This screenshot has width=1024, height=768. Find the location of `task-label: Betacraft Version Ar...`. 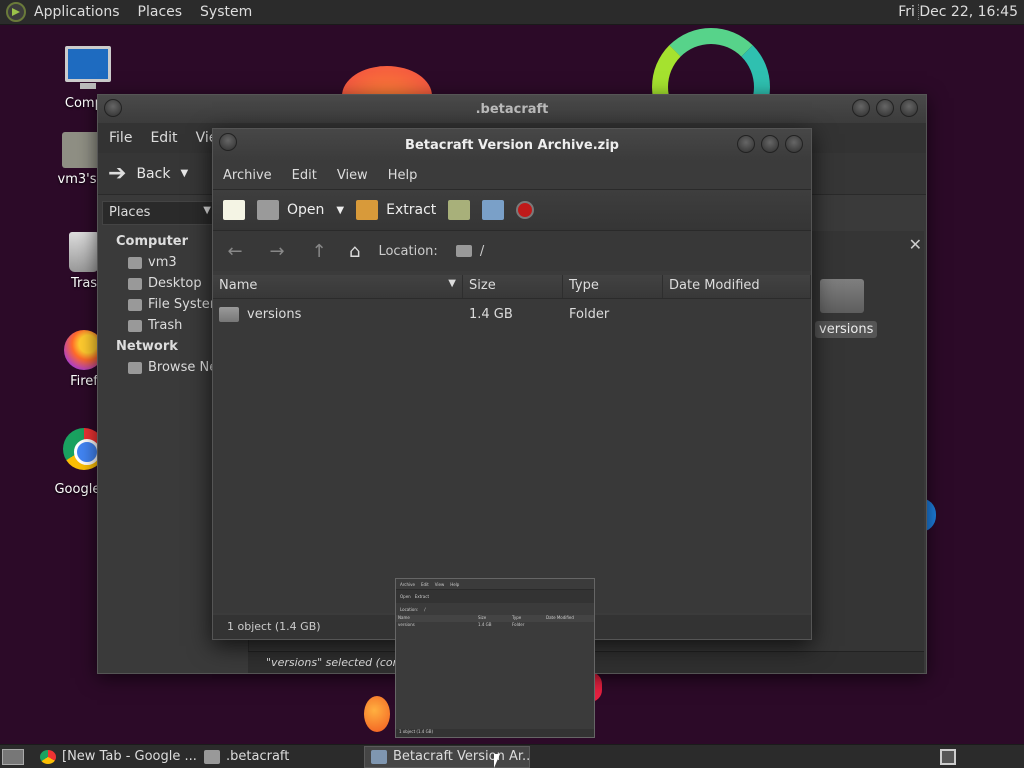

task-label: Betacraft Version Ar... is located at coordinates (461, 756).